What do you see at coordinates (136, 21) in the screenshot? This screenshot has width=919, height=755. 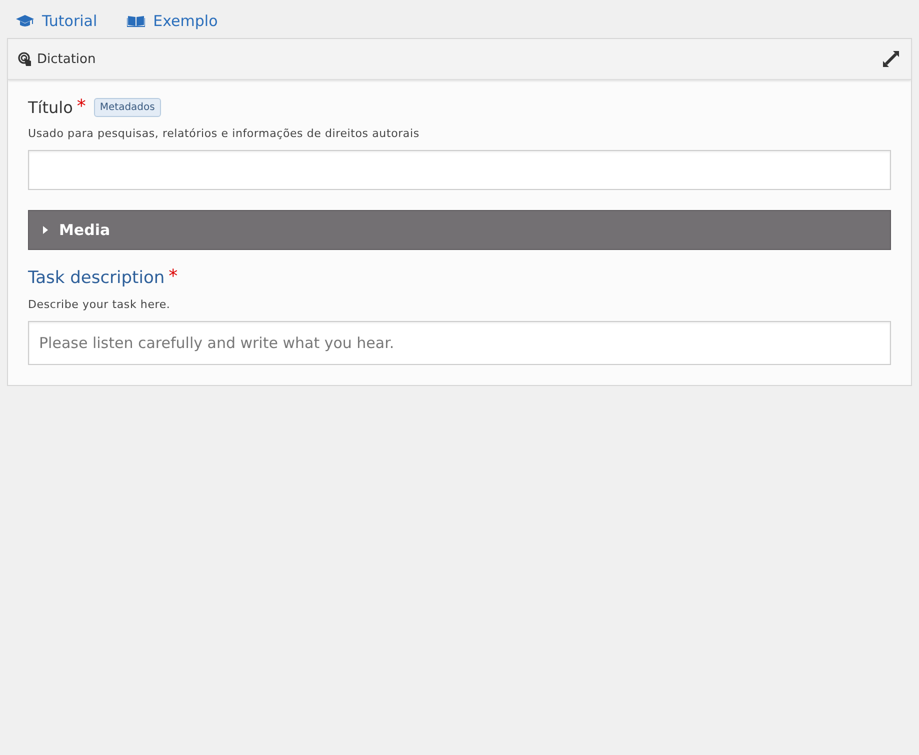 I see `book-icon` at bounding box center [136, 21].